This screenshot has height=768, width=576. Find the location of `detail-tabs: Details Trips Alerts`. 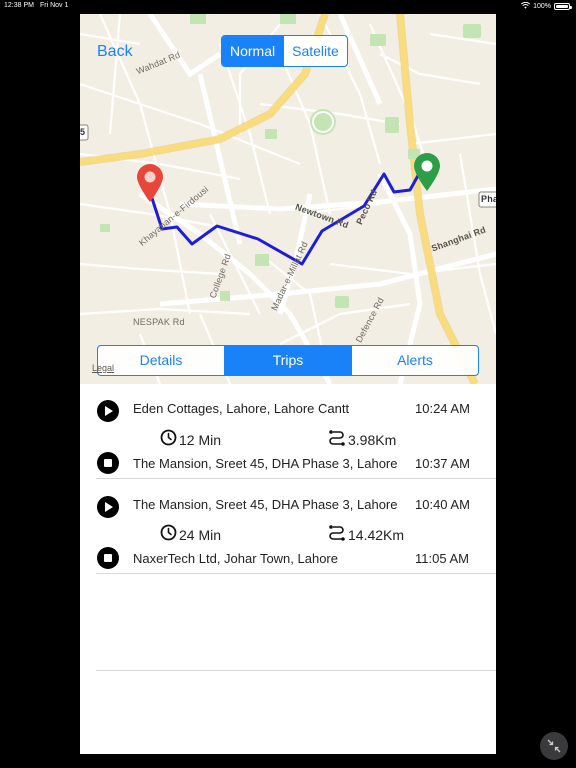

detail-tabs: Details Trips Alerts is located at coordinates (288, 360).